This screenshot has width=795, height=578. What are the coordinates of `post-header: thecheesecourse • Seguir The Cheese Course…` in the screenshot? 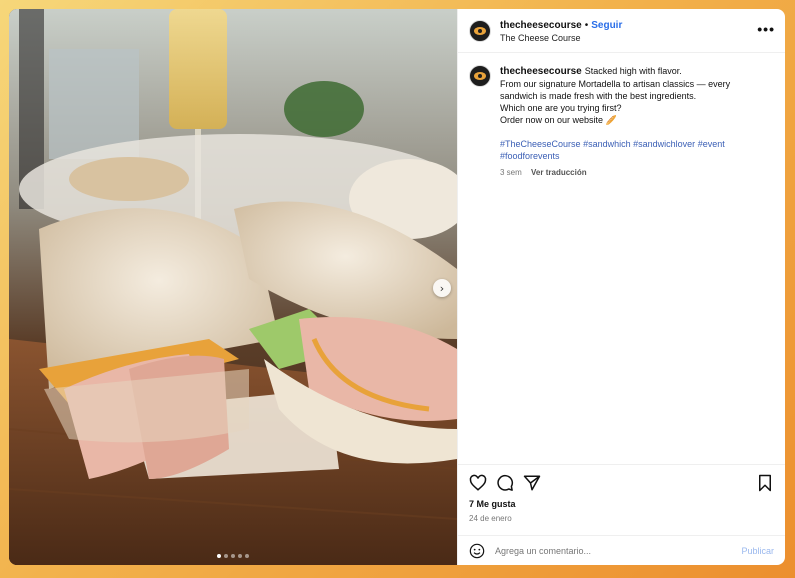 It's located at (621, 31).